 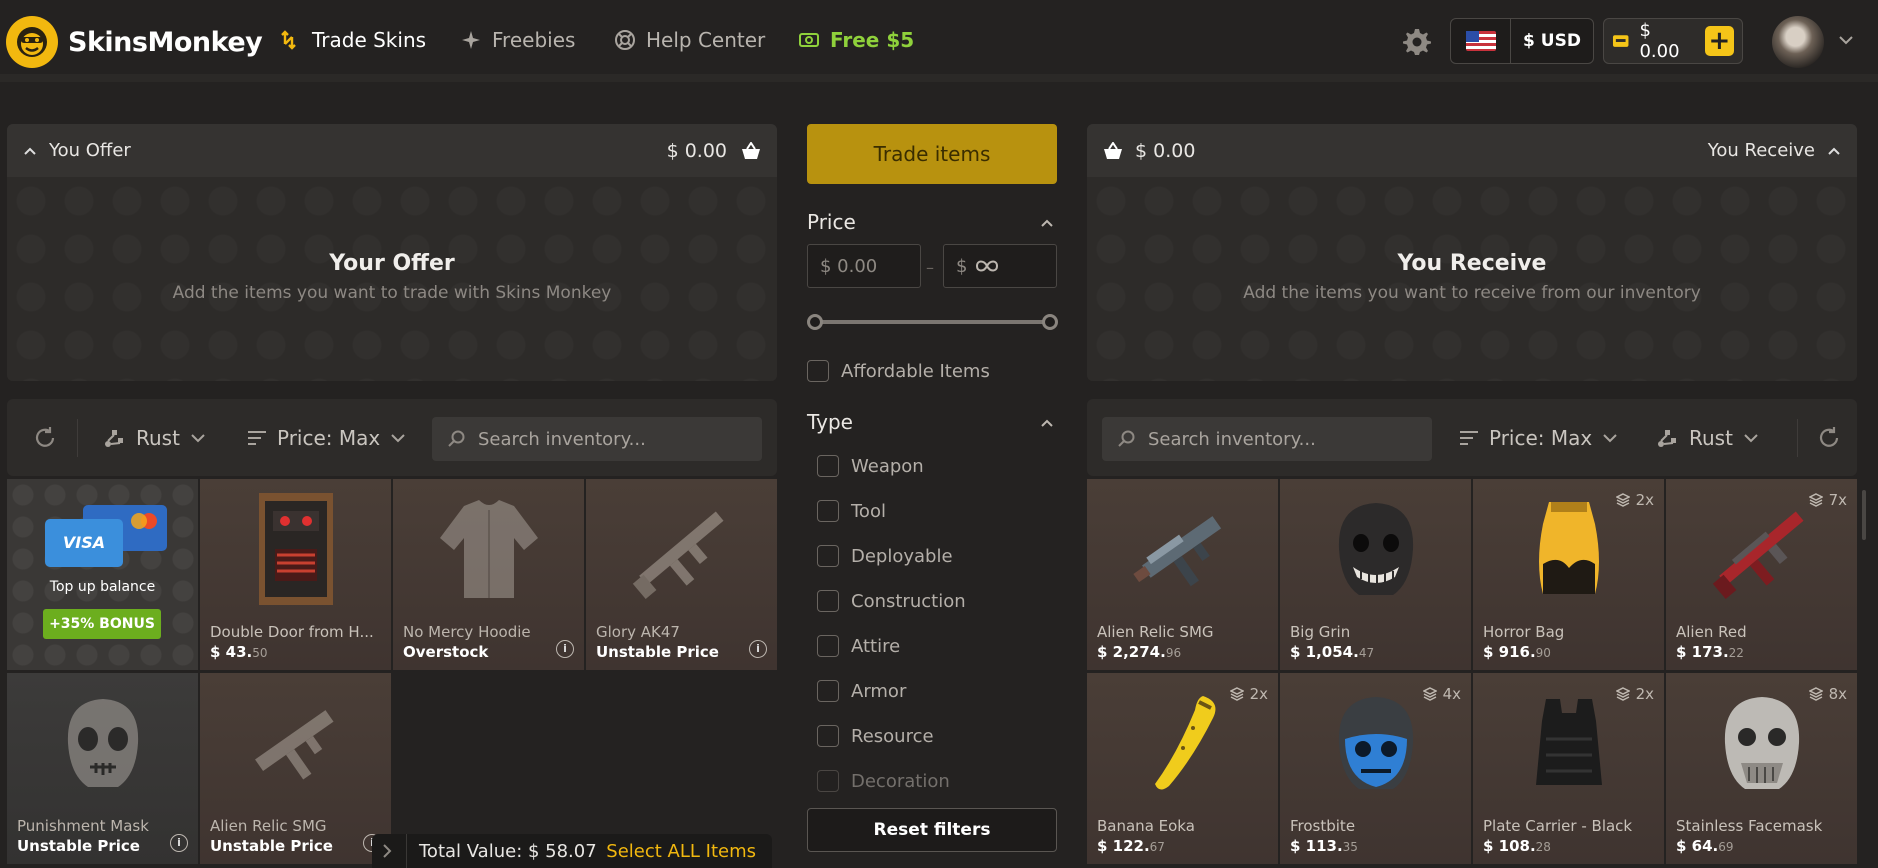 I want to click on type-option-armor: Armor, so click(x=861, y=691).